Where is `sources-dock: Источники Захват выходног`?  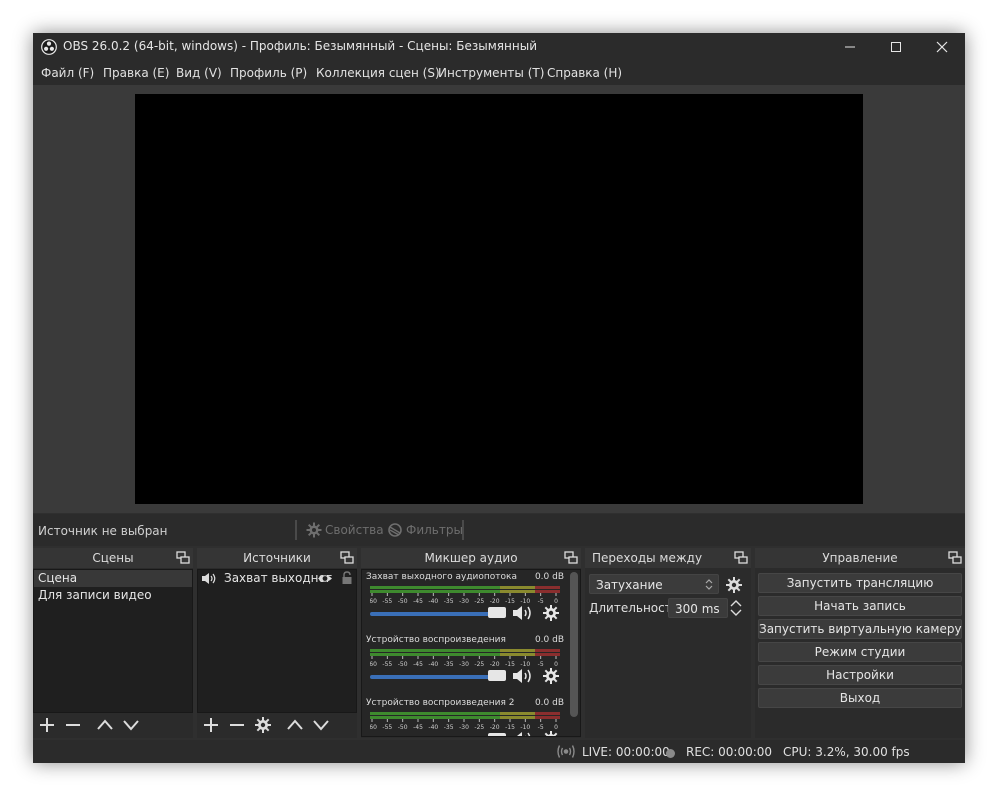
sources-dock: Источники Захват выходног is located at coordinates (277, 643).